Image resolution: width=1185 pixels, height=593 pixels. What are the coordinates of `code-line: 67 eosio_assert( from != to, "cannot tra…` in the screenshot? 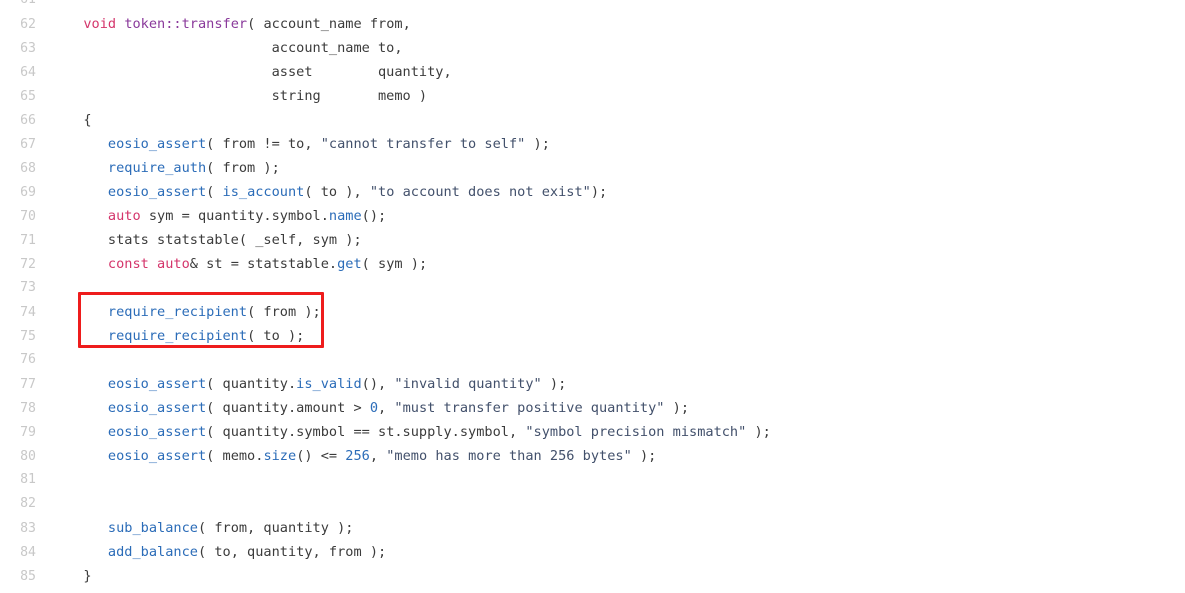 It's located at (592, 144).